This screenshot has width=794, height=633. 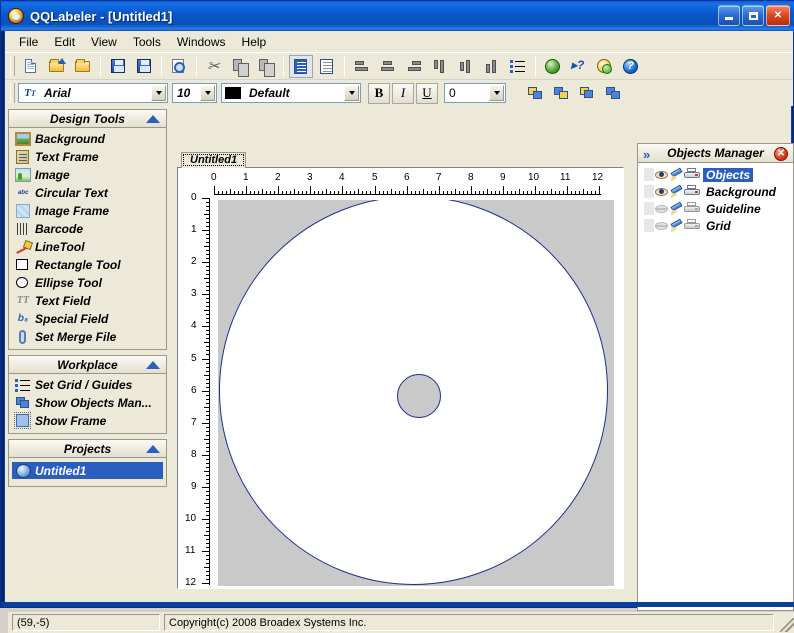 What do you see at coordinates (28, 42) in the screenshot?
I see `menu-file: File` at bounding box center [28, 42].